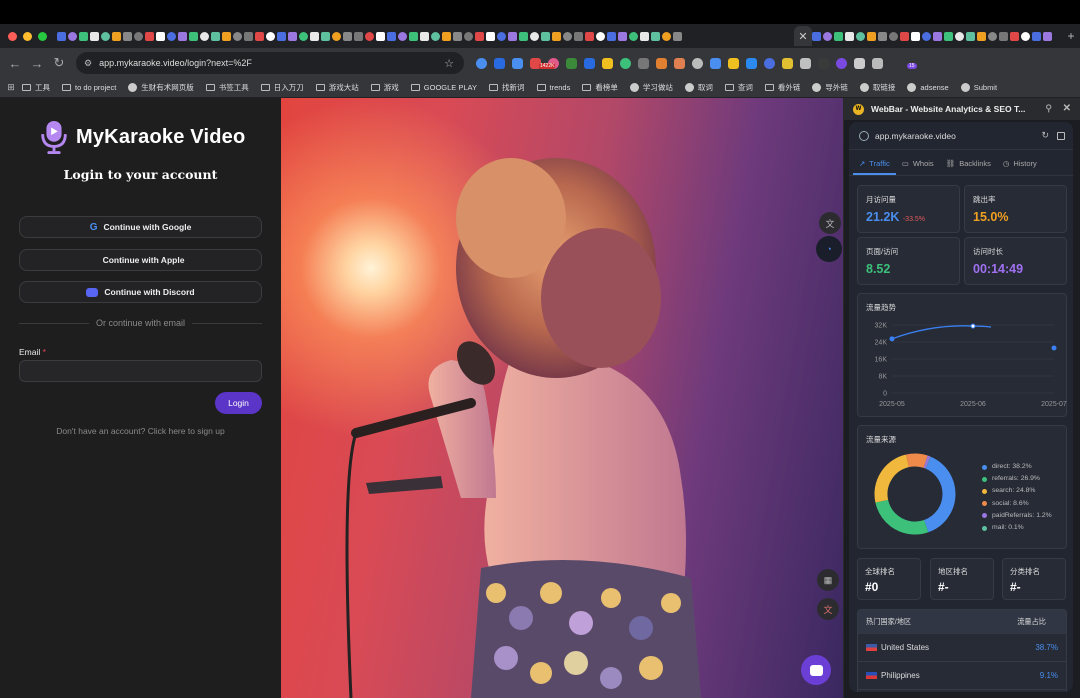 This screenshot has height=698, width=1080. Describe the element at coordinates (1048, 108) in the screenshot. I see `pin-icon: ⚲` at that location.